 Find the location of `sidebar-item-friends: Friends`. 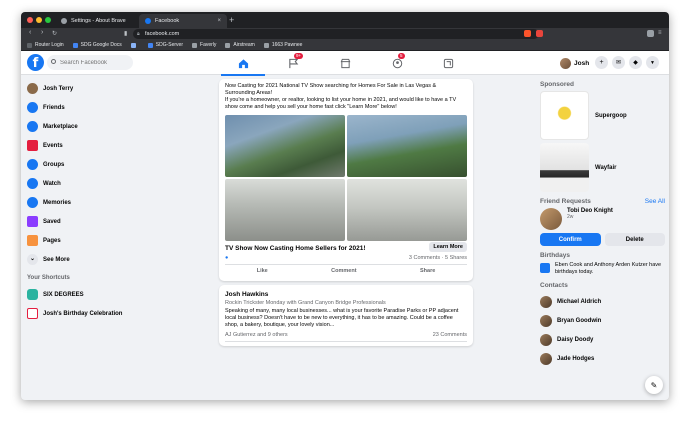

sidebar-item-friends: Friends is located at coordinates (115, 107).